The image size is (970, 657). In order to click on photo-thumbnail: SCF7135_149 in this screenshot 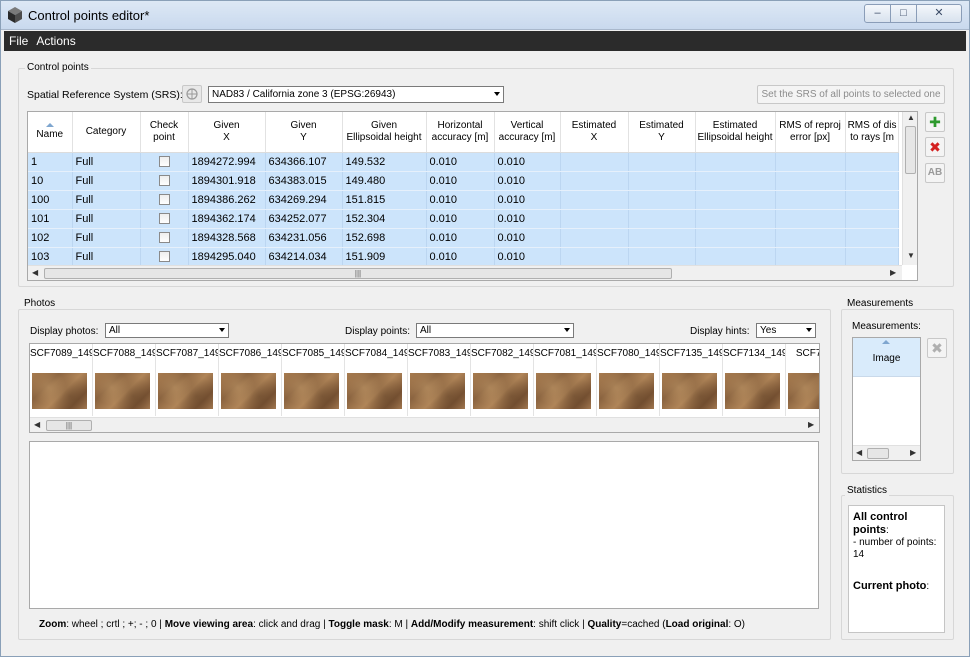, I will do `click(691, 380)`.